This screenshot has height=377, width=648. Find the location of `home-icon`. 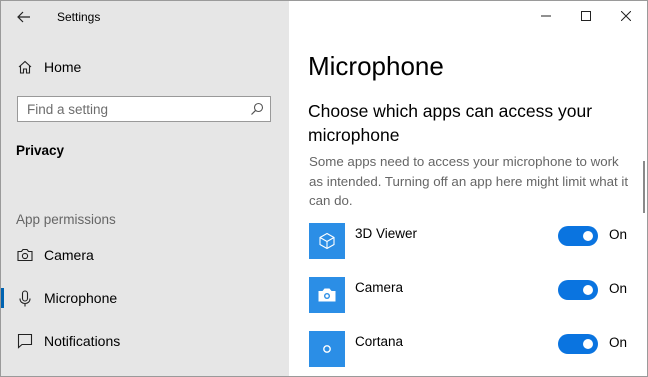

home-icon is located at coordinates (25, 67).